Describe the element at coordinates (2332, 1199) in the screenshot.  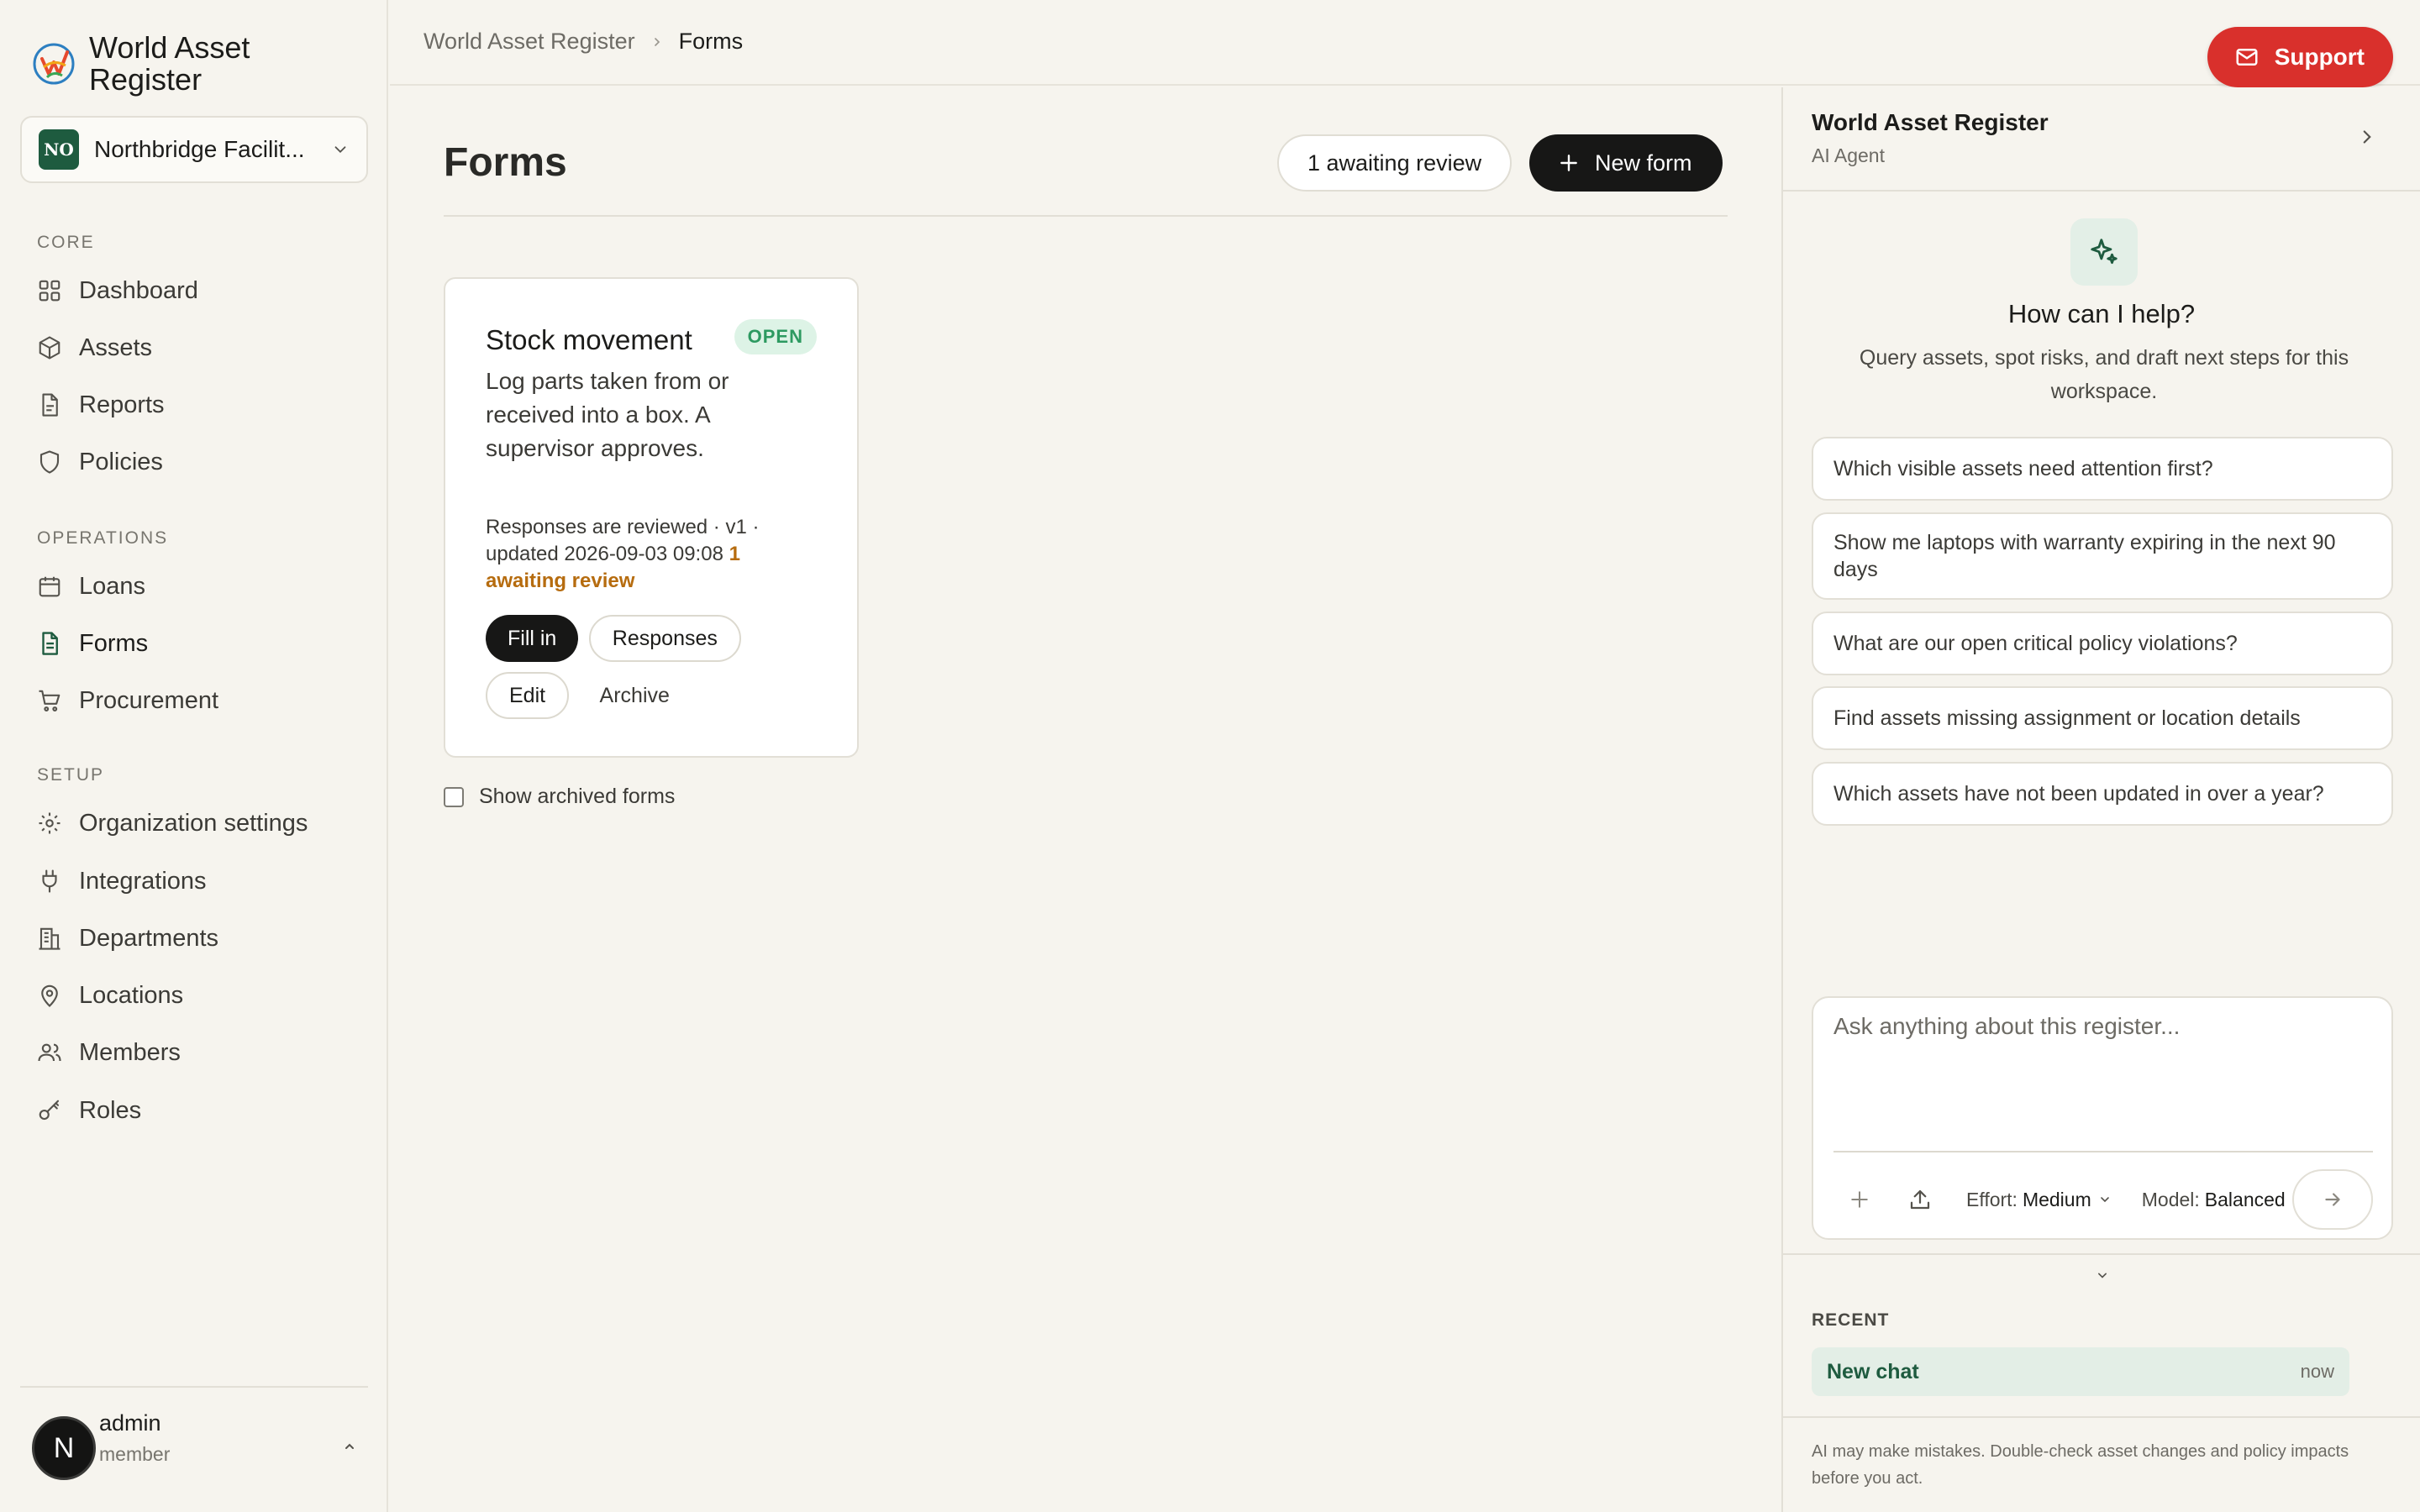
I see `send-button` at that location.